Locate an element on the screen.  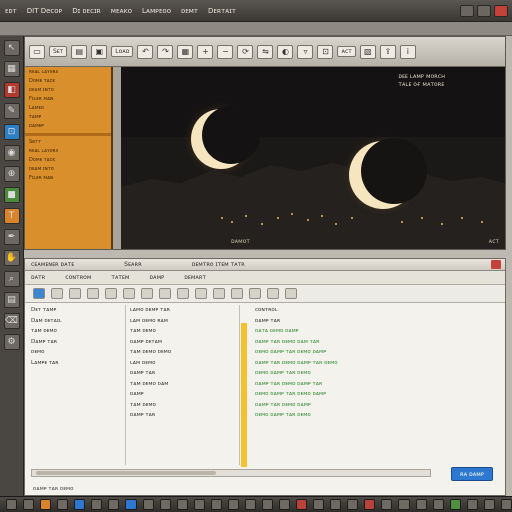
export-icon is located at coordinates (237, 293).